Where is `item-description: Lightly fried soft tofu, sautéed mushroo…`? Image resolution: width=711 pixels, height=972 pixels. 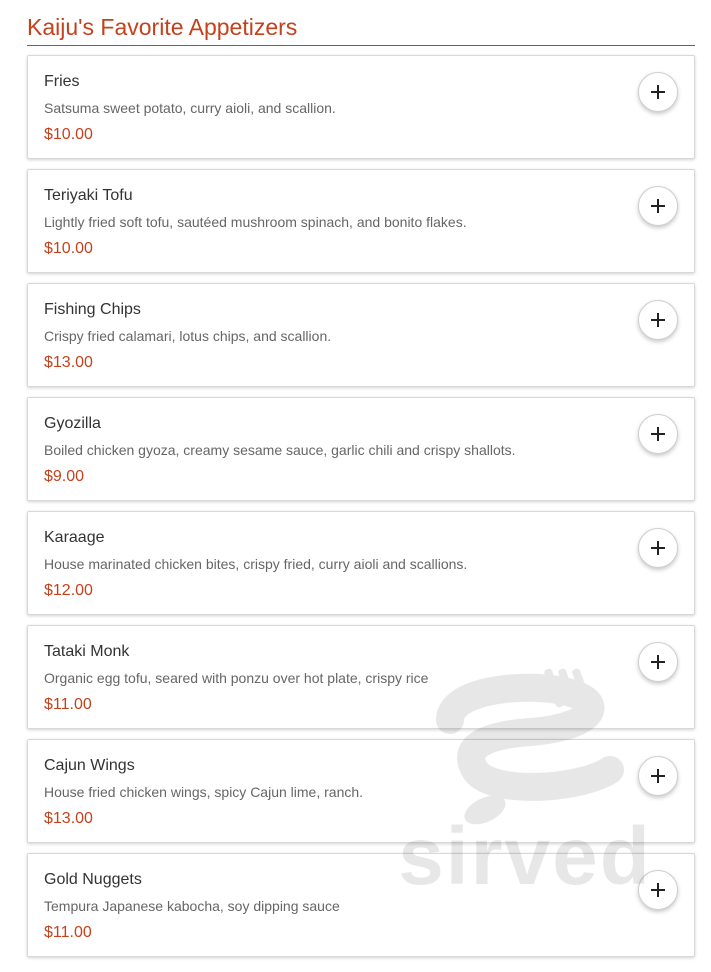 item-description: Lightly fried soft tofu, sautéed mushroo… is located at coordinates (255, 222).